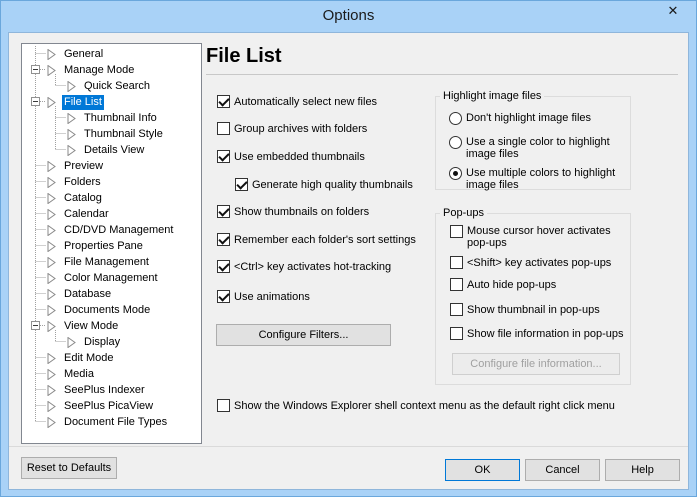 This screenshot has height=497, width=697. Describe the element at coordinates (301, 128) in the screenshot. I see `checkbox-label: Group archives with folders` at that location.